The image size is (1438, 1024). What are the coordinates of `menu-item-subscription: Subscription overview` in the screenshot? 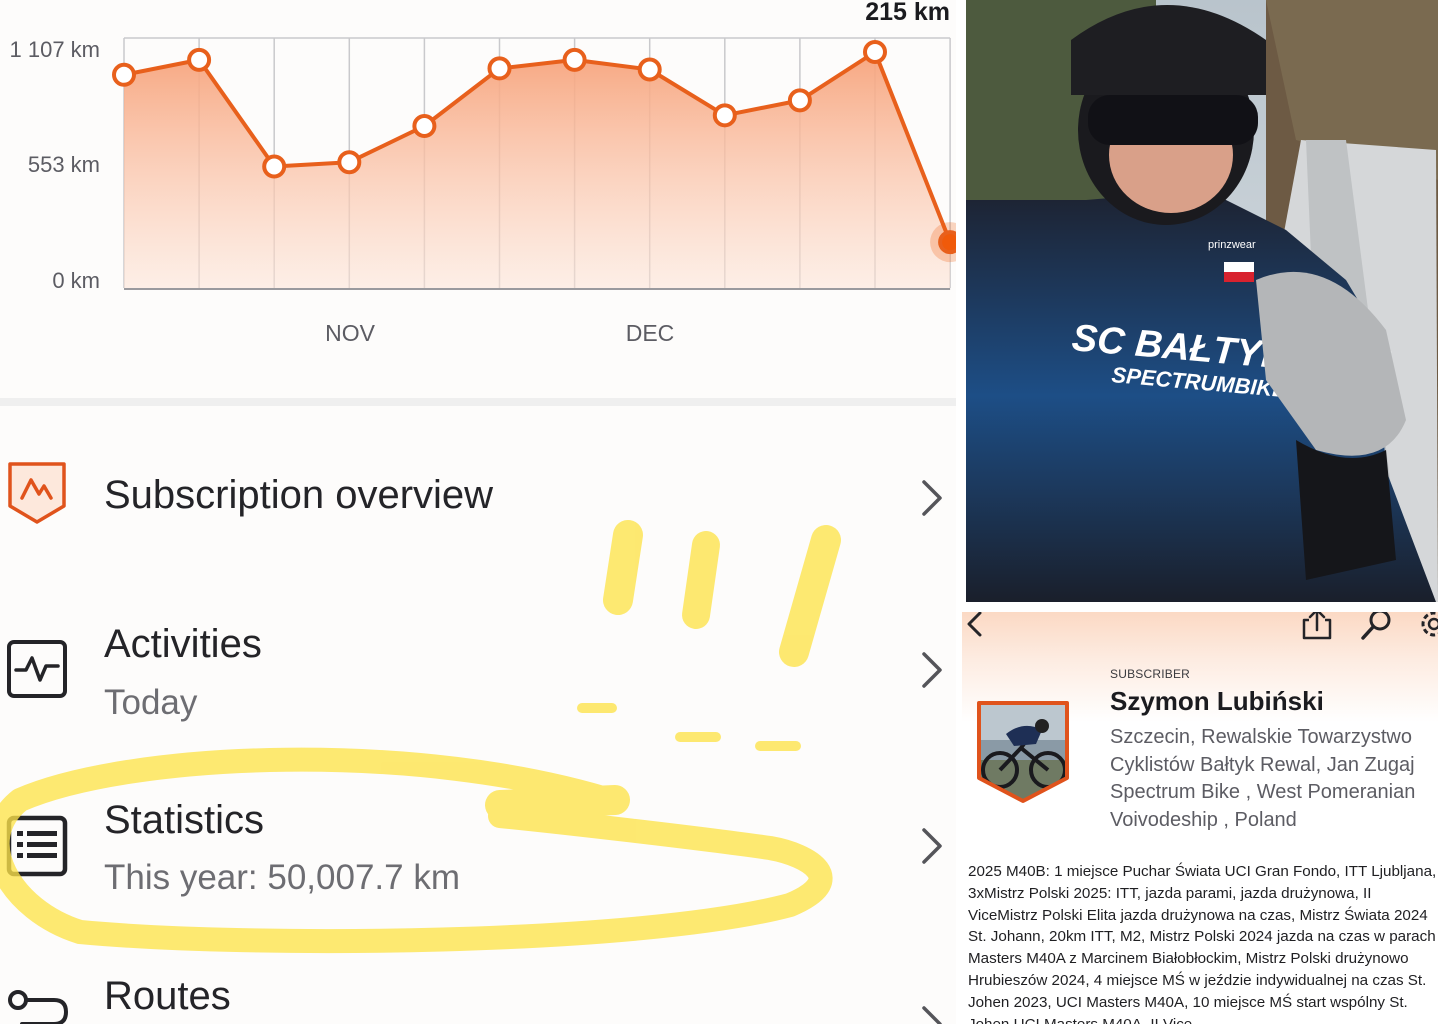 It's located at (478, 500).